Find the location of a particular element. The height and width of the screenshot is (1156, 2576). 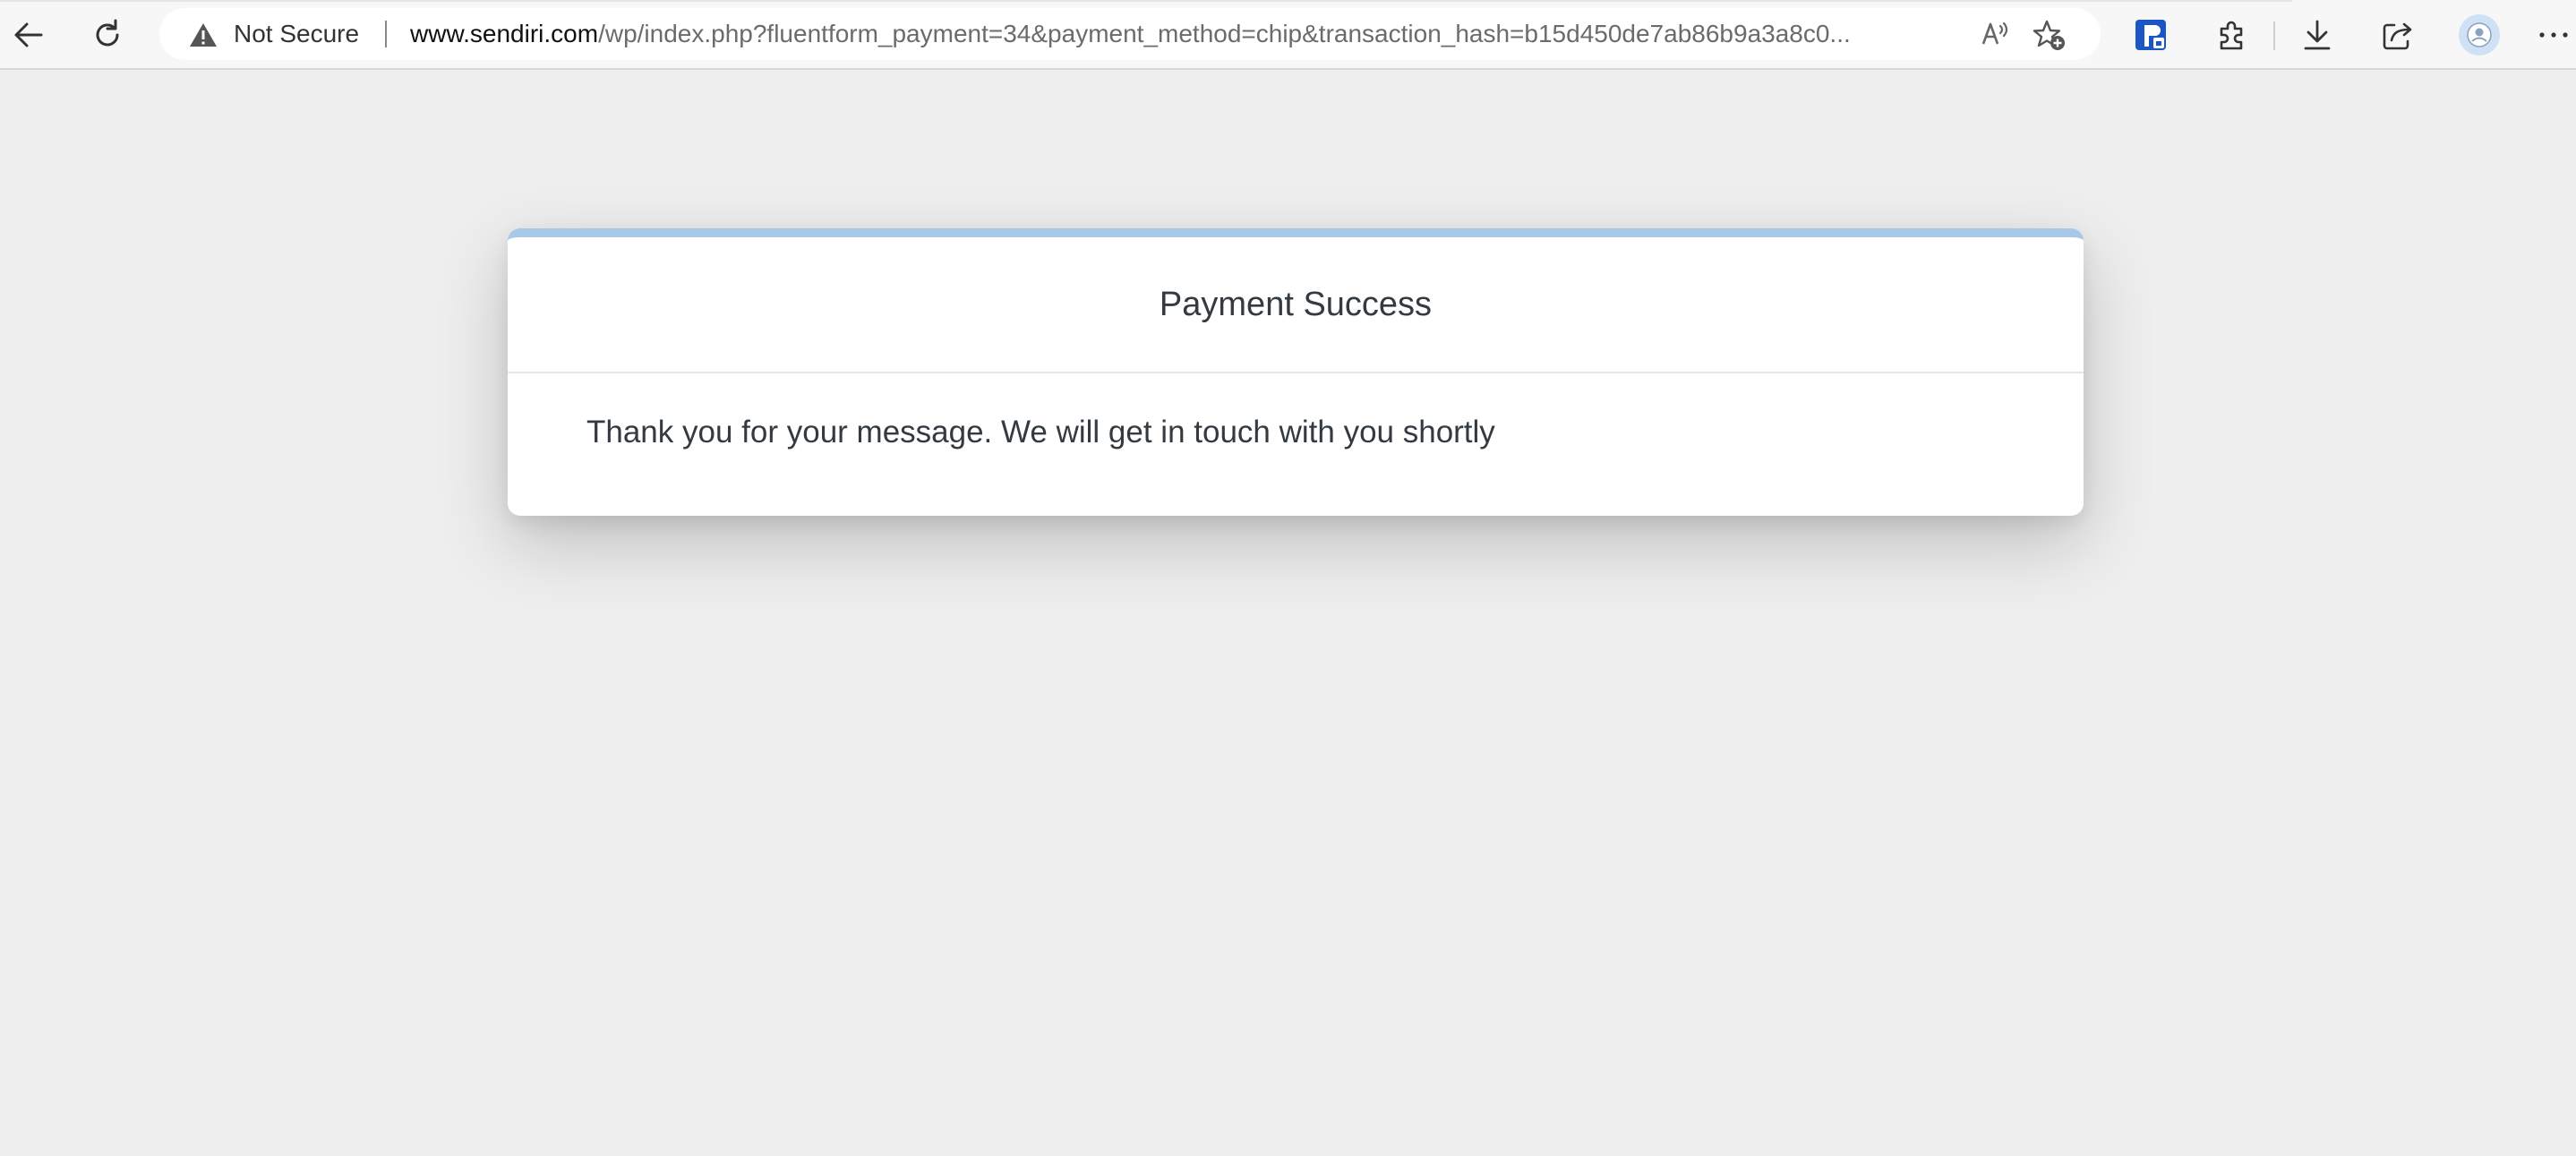

more-menu-icon is located at coordinates (2553, 35).